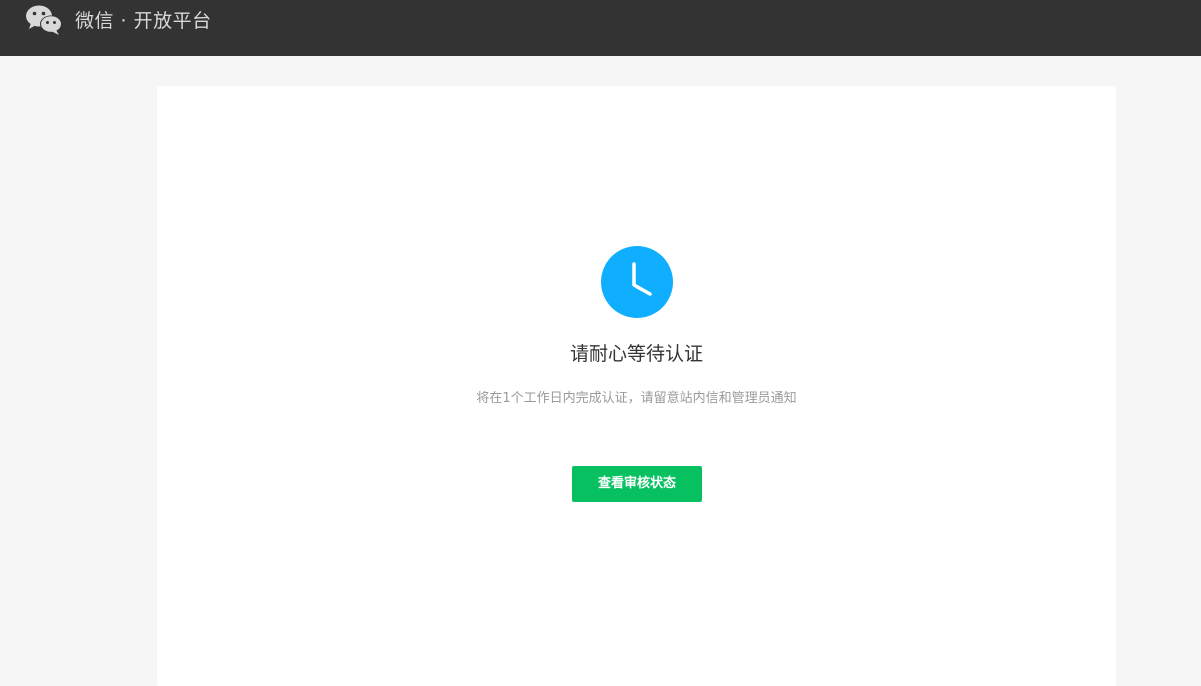 This screenshot has width=1201, height=686. What do you see at coordinates (143, 21) in the screenshot?
I see `brand-title: 微信 · 开放平台` at bounding box center [143, 21].